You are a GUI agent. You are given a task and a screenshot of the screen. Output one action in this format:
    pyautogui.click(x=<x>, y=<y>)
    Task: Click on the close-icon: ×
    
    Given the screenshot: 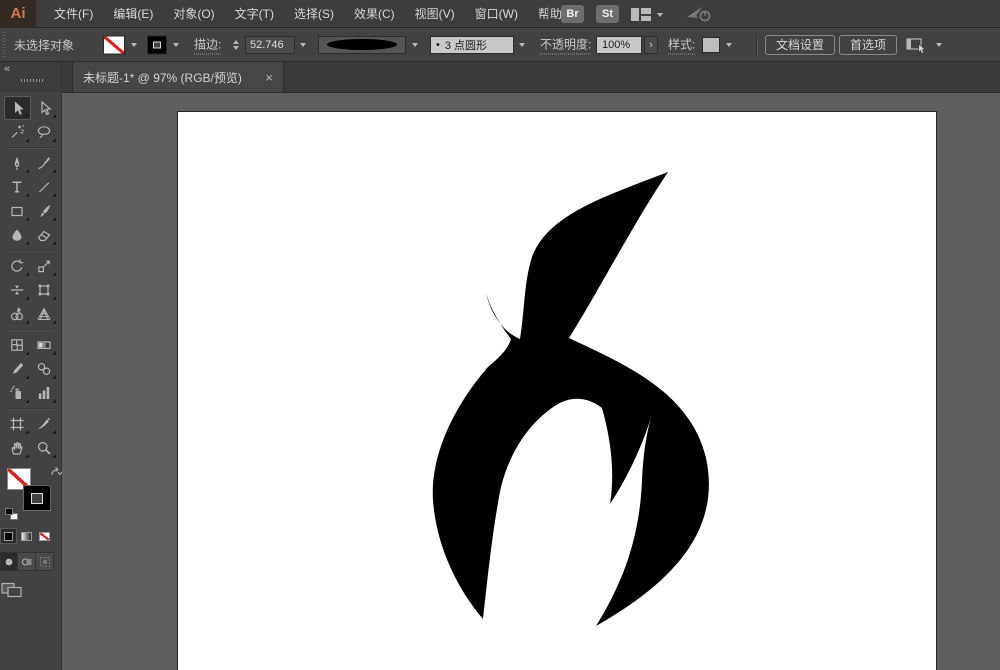 What is the action you would take?
    pyautogui.click(x=269, y=77)
    